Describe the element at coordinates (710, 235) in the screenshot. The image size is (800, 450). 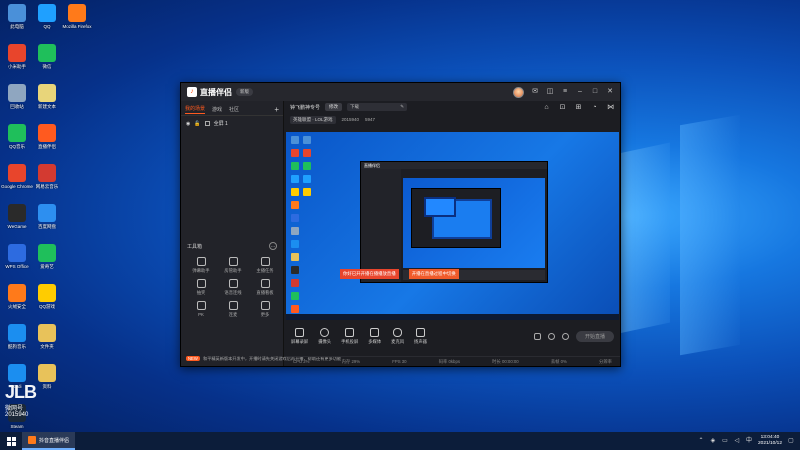
I see `wallpaper-beam` at that location.